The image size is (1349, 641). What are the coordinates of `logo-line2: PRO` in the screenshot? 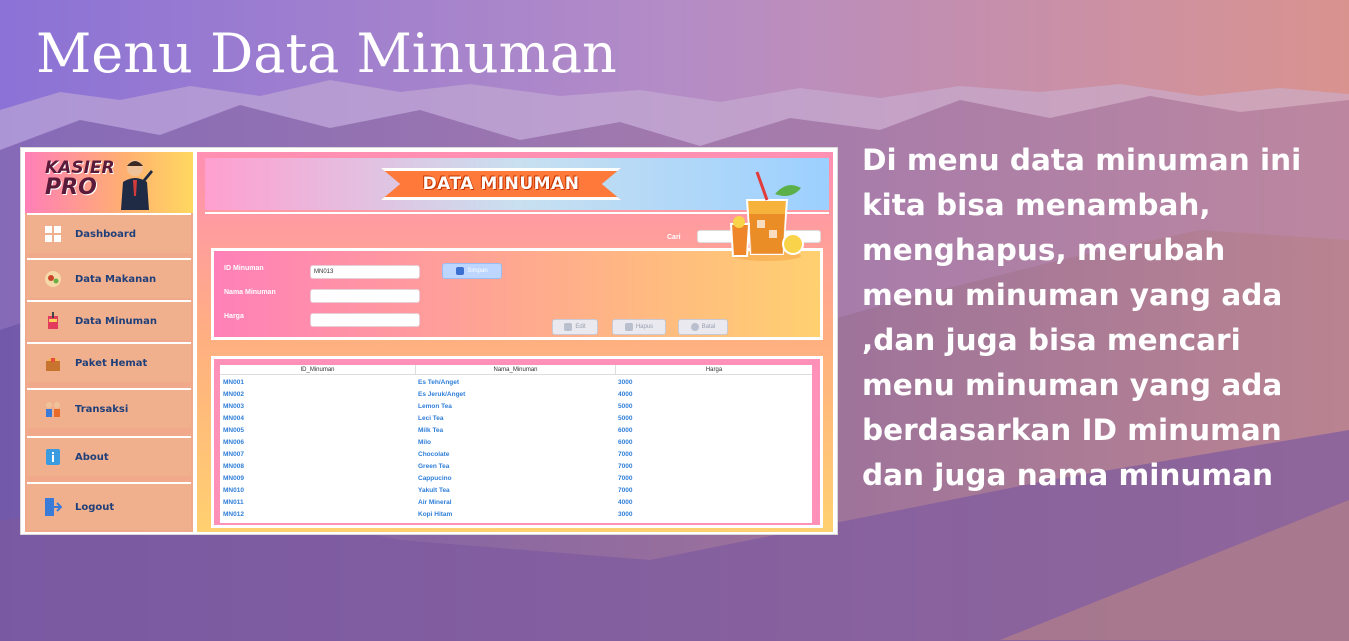 It's located at (71, 187).